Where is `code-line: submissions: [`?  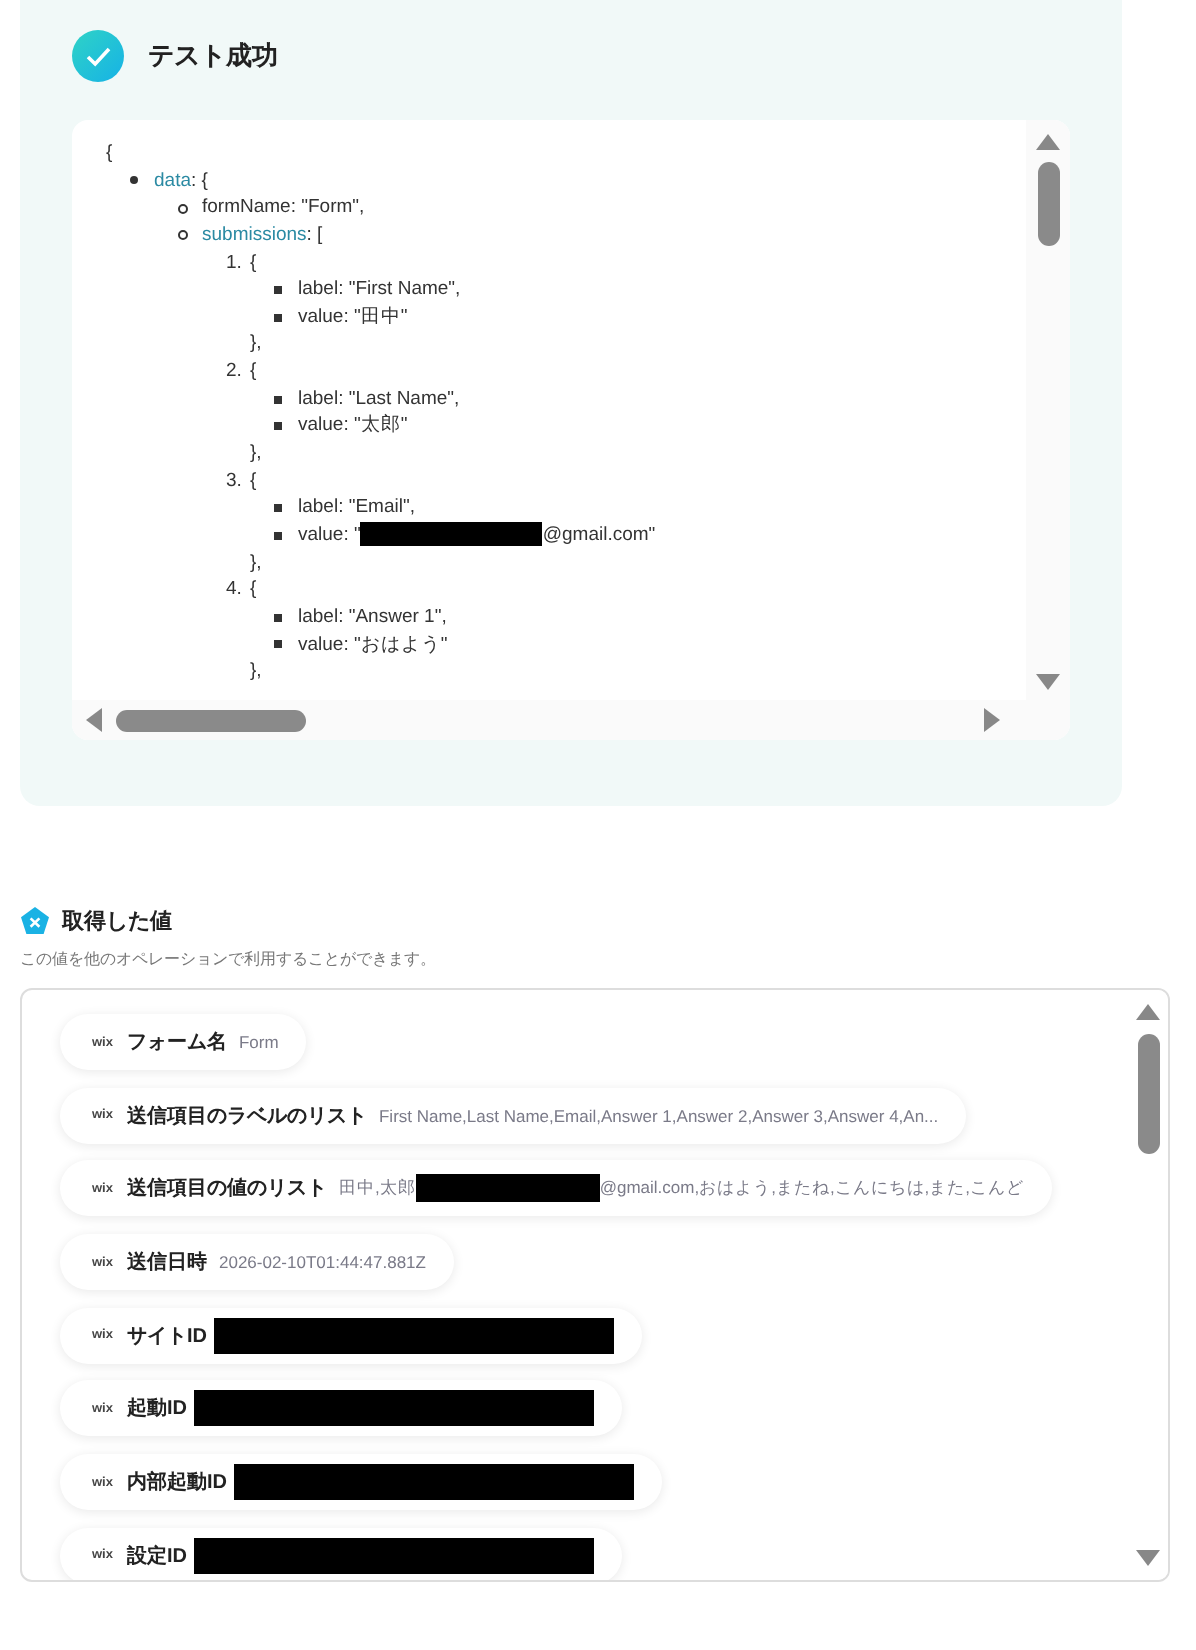 code-line: submissions: [ is located at coordinates (262, 235).